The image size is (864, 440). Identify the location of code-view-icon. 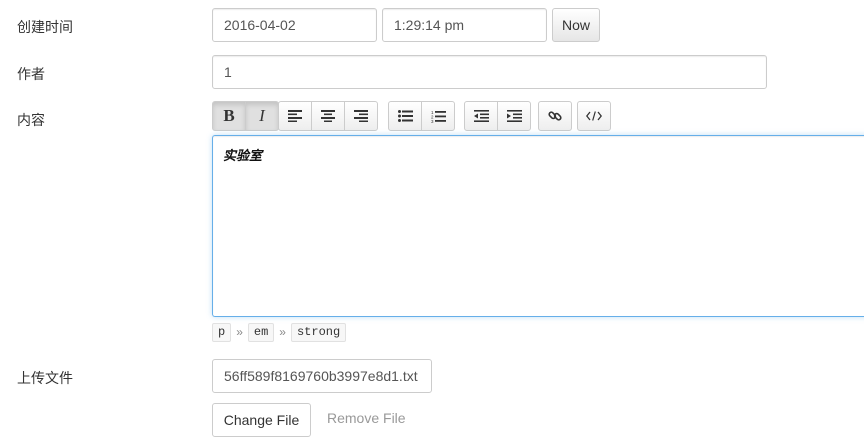
(594, 116).